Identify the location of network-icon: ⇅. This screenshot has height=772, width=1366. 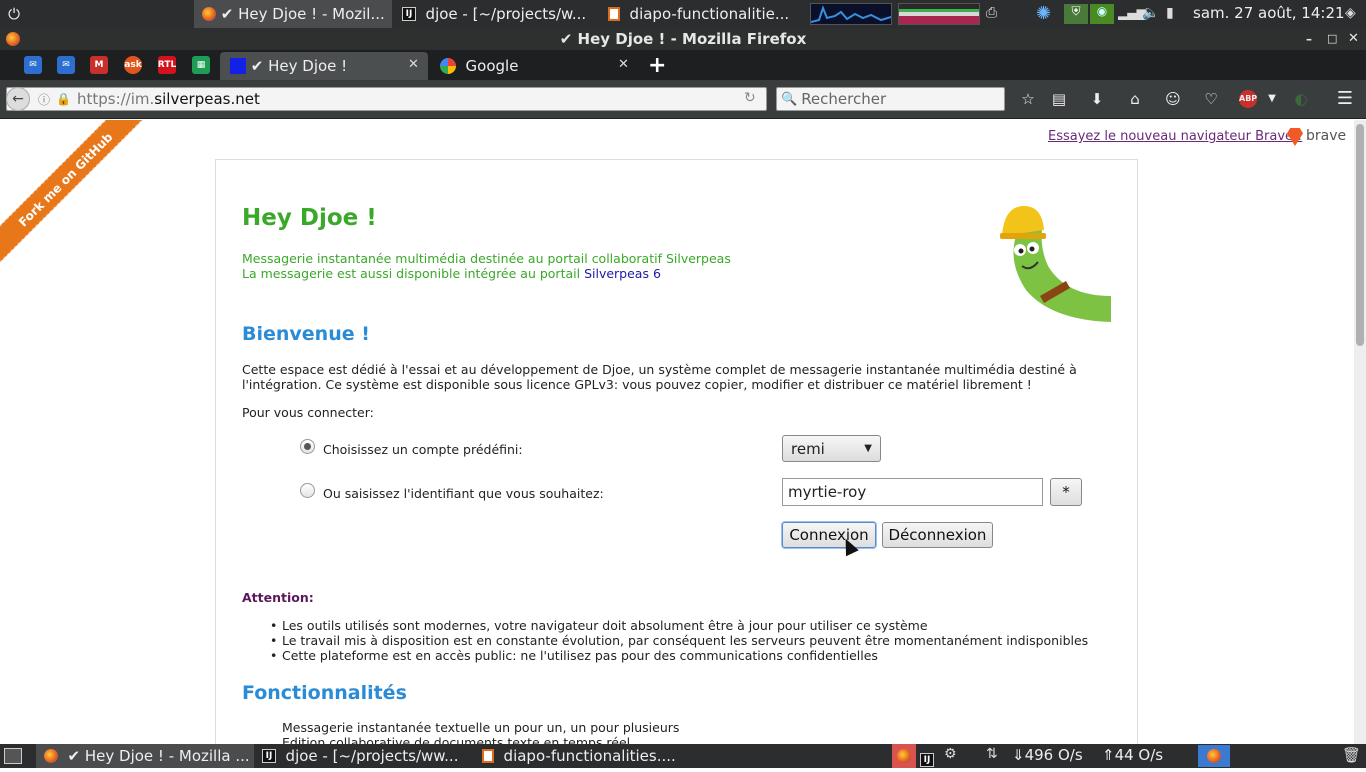
(992, 754).